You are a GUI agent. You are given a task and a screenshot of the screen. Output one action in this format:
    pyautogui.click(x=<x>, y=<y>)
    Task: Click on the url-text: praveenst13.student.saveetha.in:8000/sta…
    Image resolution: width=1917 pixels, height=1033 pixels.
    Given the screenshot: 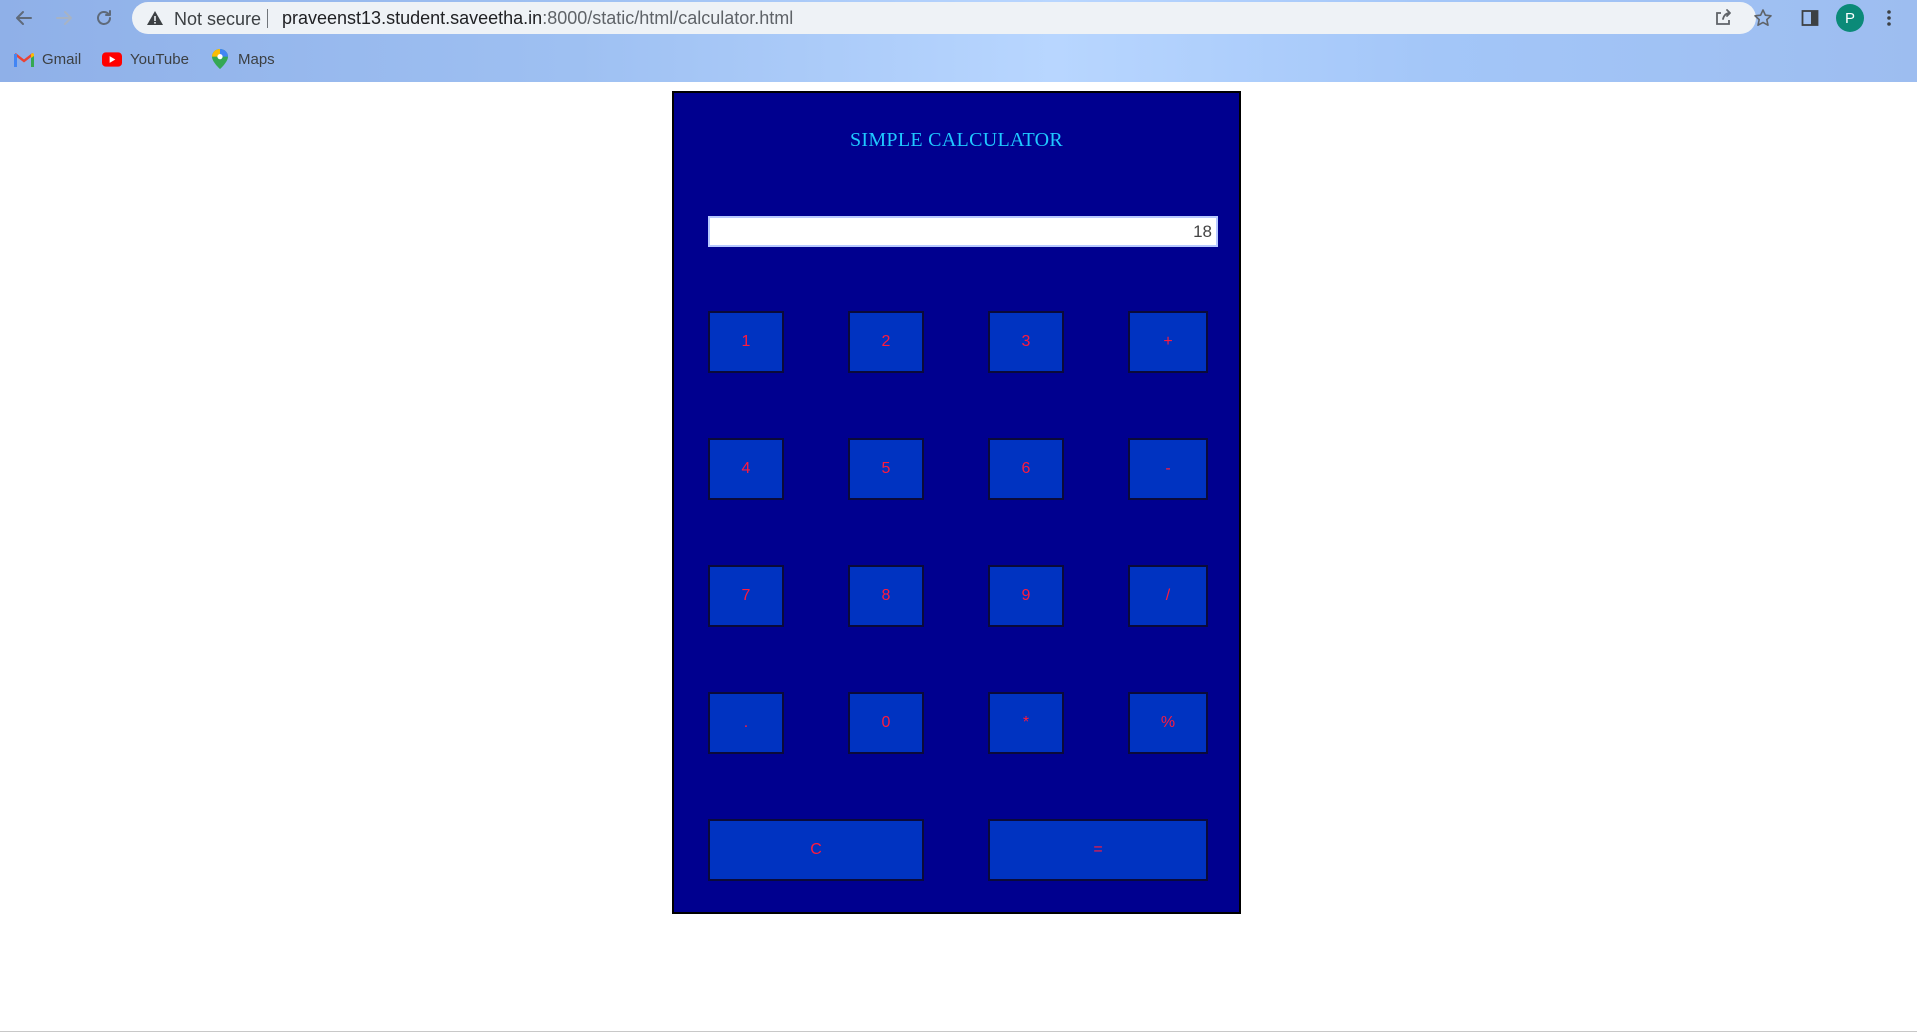 What is the action you would take?
    pyautogui.click(x=537, y=18)
    